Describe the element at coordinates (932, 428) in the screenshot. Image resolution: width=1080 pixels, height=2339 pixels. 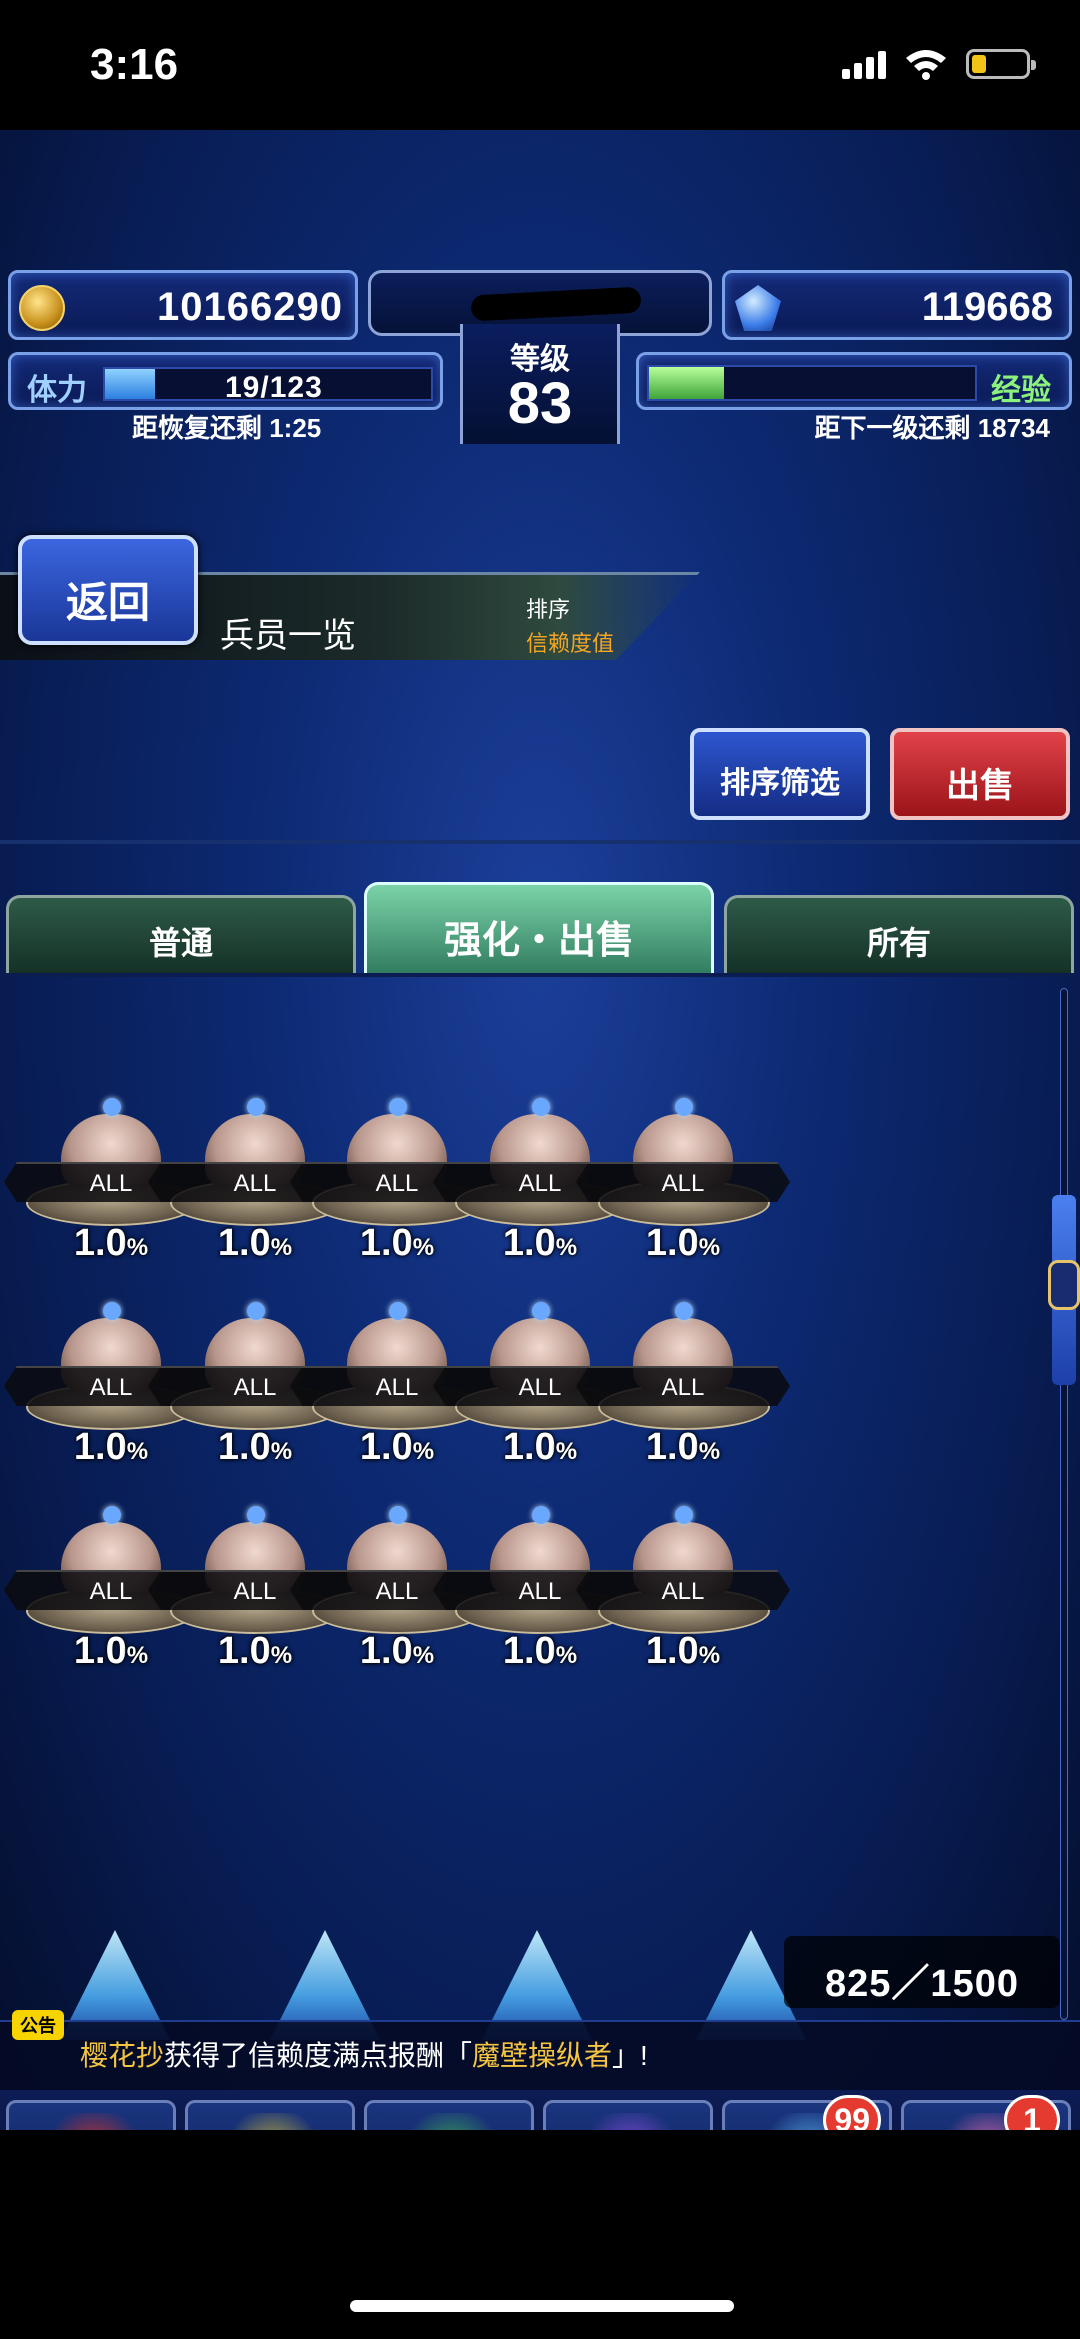
I see `next-level-text: 距下一级还剩 18734` at that location.